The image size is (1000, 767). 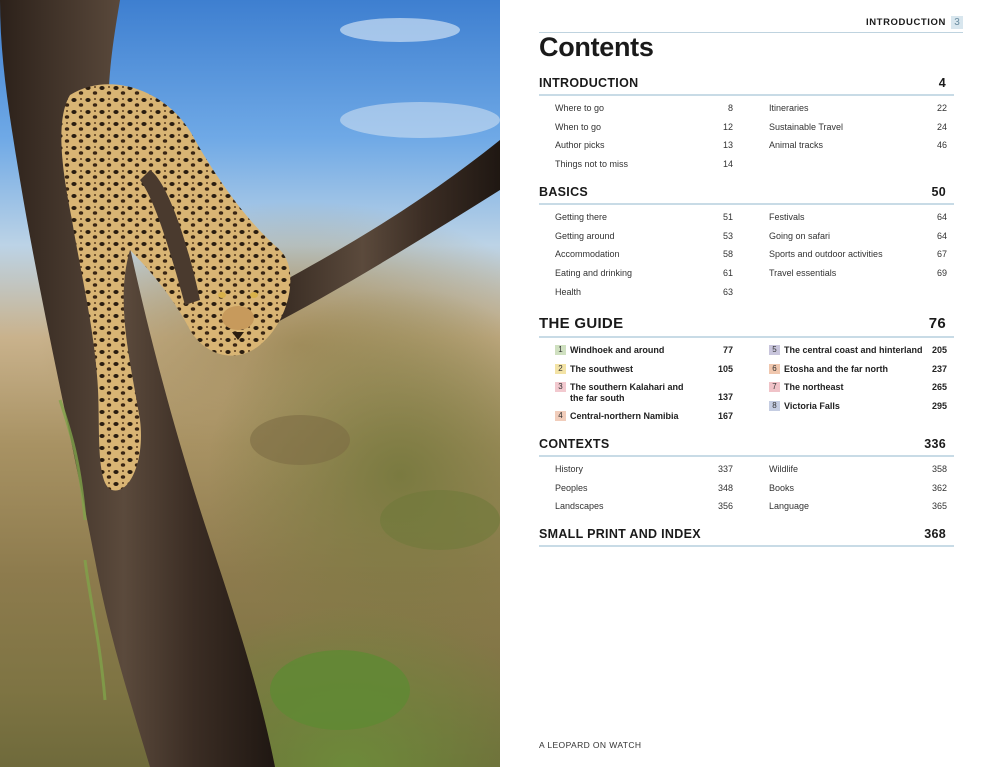 What do you see at coordinates (644, 273) in the screenshot?
I see `toc-entry: Eating and drinking 61` at bounding box center [644, 273].